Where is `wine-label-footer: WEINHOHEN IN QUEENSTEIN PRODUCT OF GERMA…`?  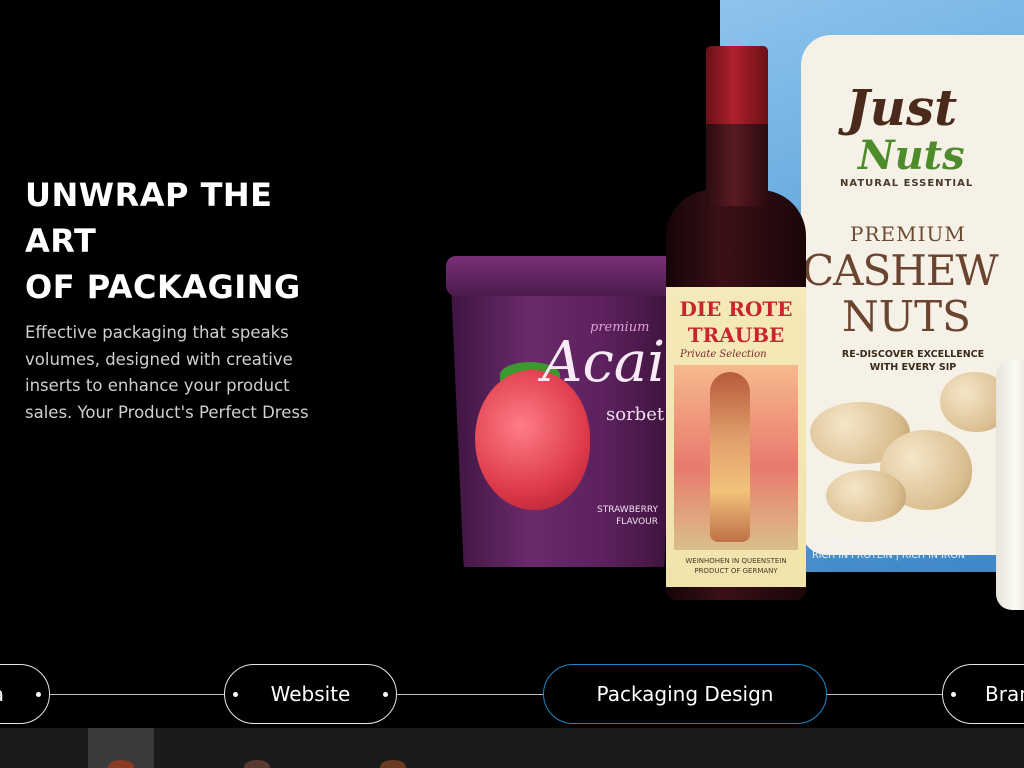
wine-label-footer: WEINHOHEN IN QUEENSTEIN PRODUCT OF GERMA… is located at coordinates (736, 566).